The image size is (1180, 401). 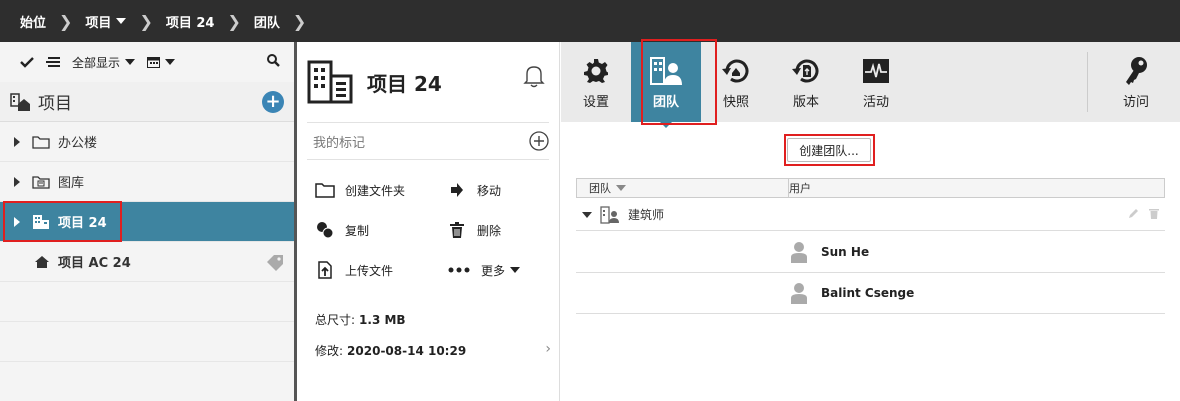 I want to click on team-user-row: Sun He, so click(x=870, y=252).